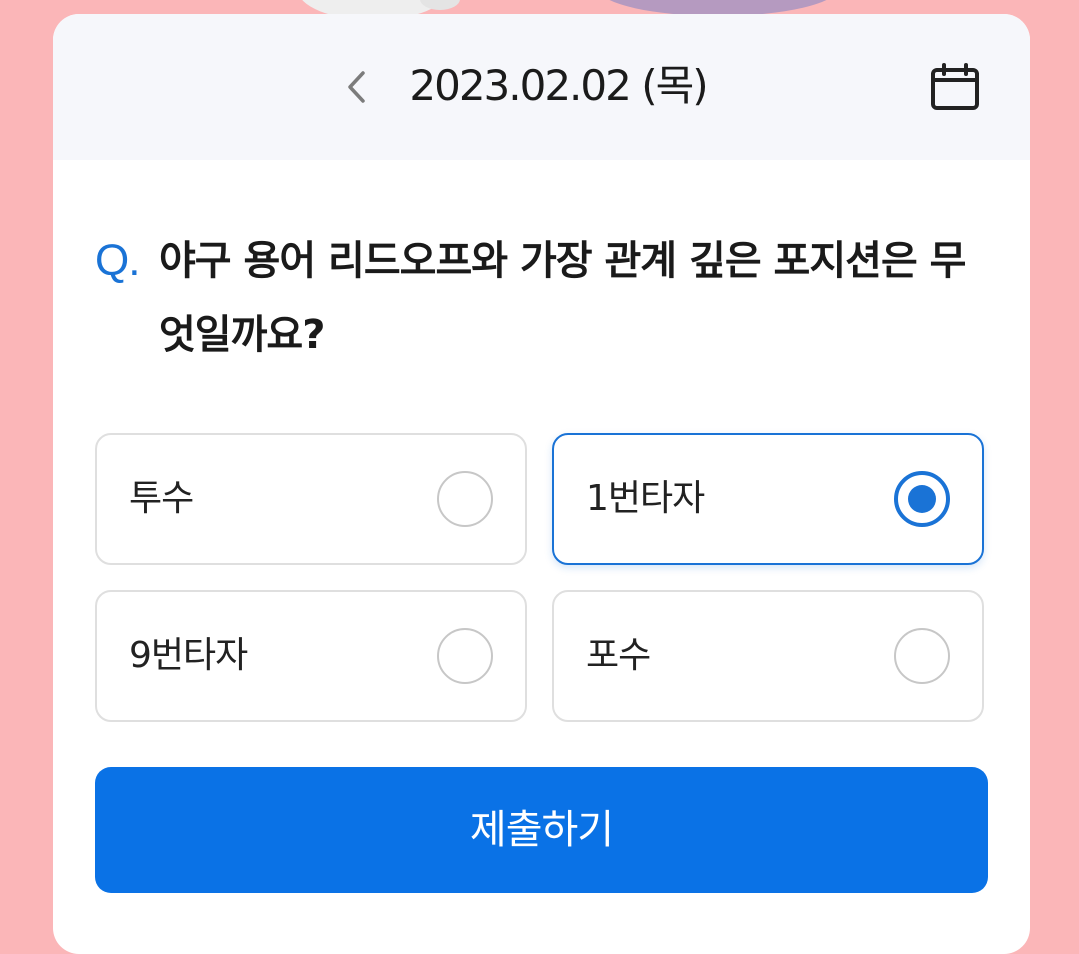 This screenshot has width=1079, height=954. I want to click on answer-option-label: 포수, so click(618, 655).